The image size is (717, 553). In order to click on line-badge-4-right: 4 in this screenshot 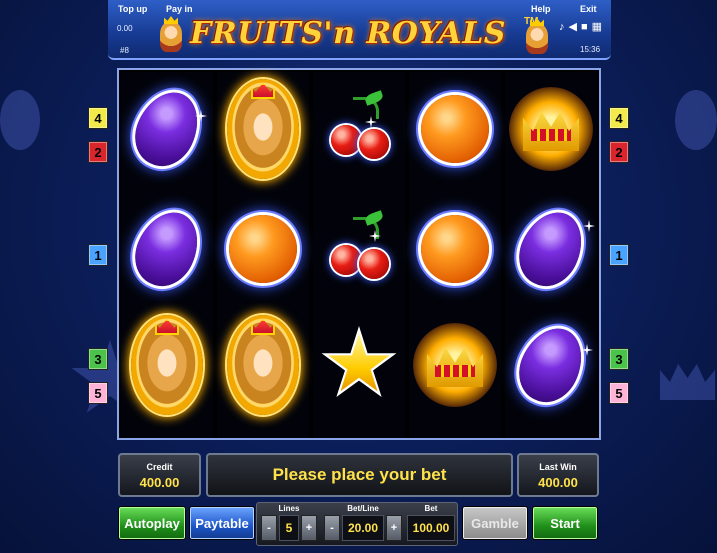, I will do `click(619, 118)`.